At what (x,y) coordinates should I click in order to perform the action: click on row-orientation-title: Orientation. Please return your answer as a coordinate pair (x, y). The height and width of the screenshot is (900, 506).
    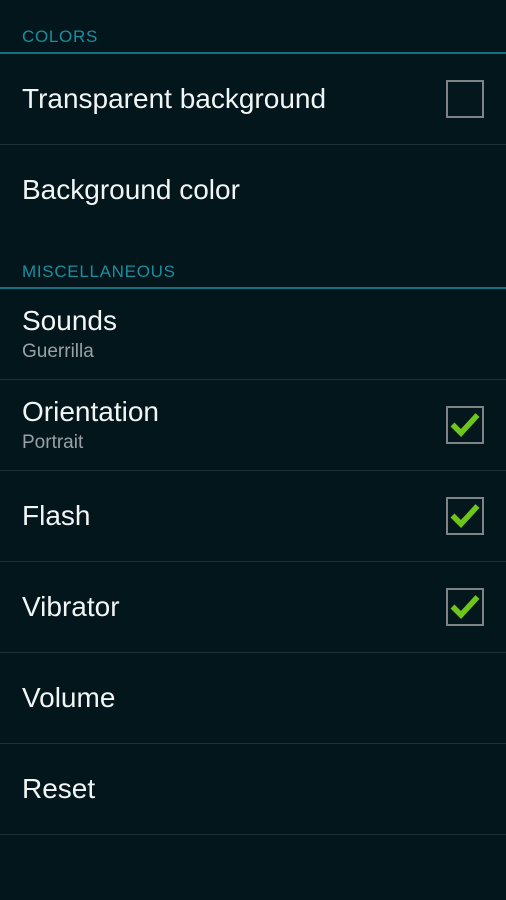
    Looking at the image, I should click on (90, 411).